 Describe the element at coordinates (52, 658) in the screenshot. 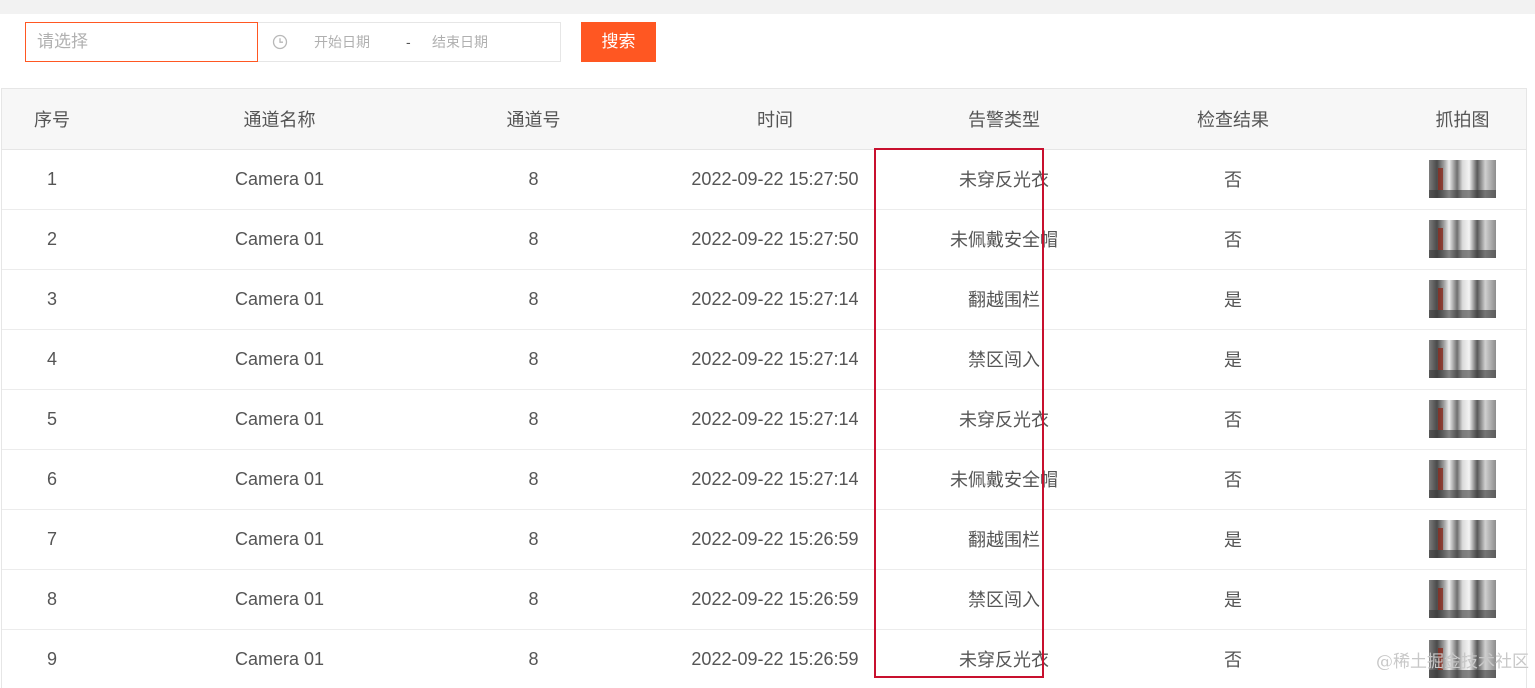

I see `cell-index: 9` at that location.